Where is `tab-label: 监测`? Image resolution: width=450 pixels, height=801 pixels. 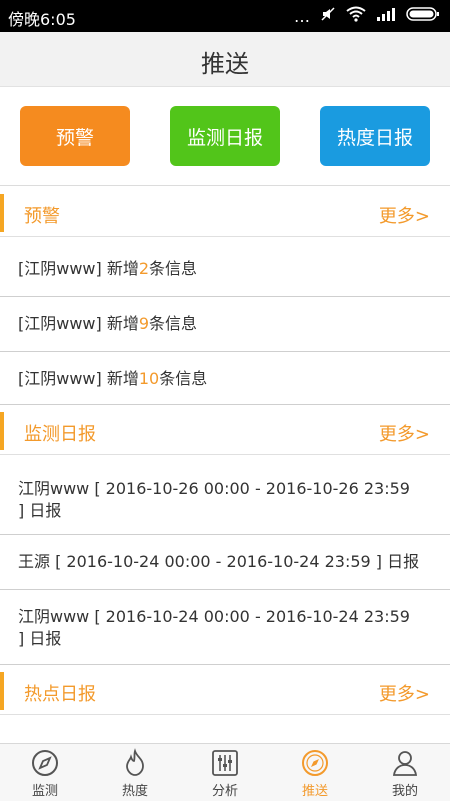
tab-label: 监测 is located at coordinates (44, 791).